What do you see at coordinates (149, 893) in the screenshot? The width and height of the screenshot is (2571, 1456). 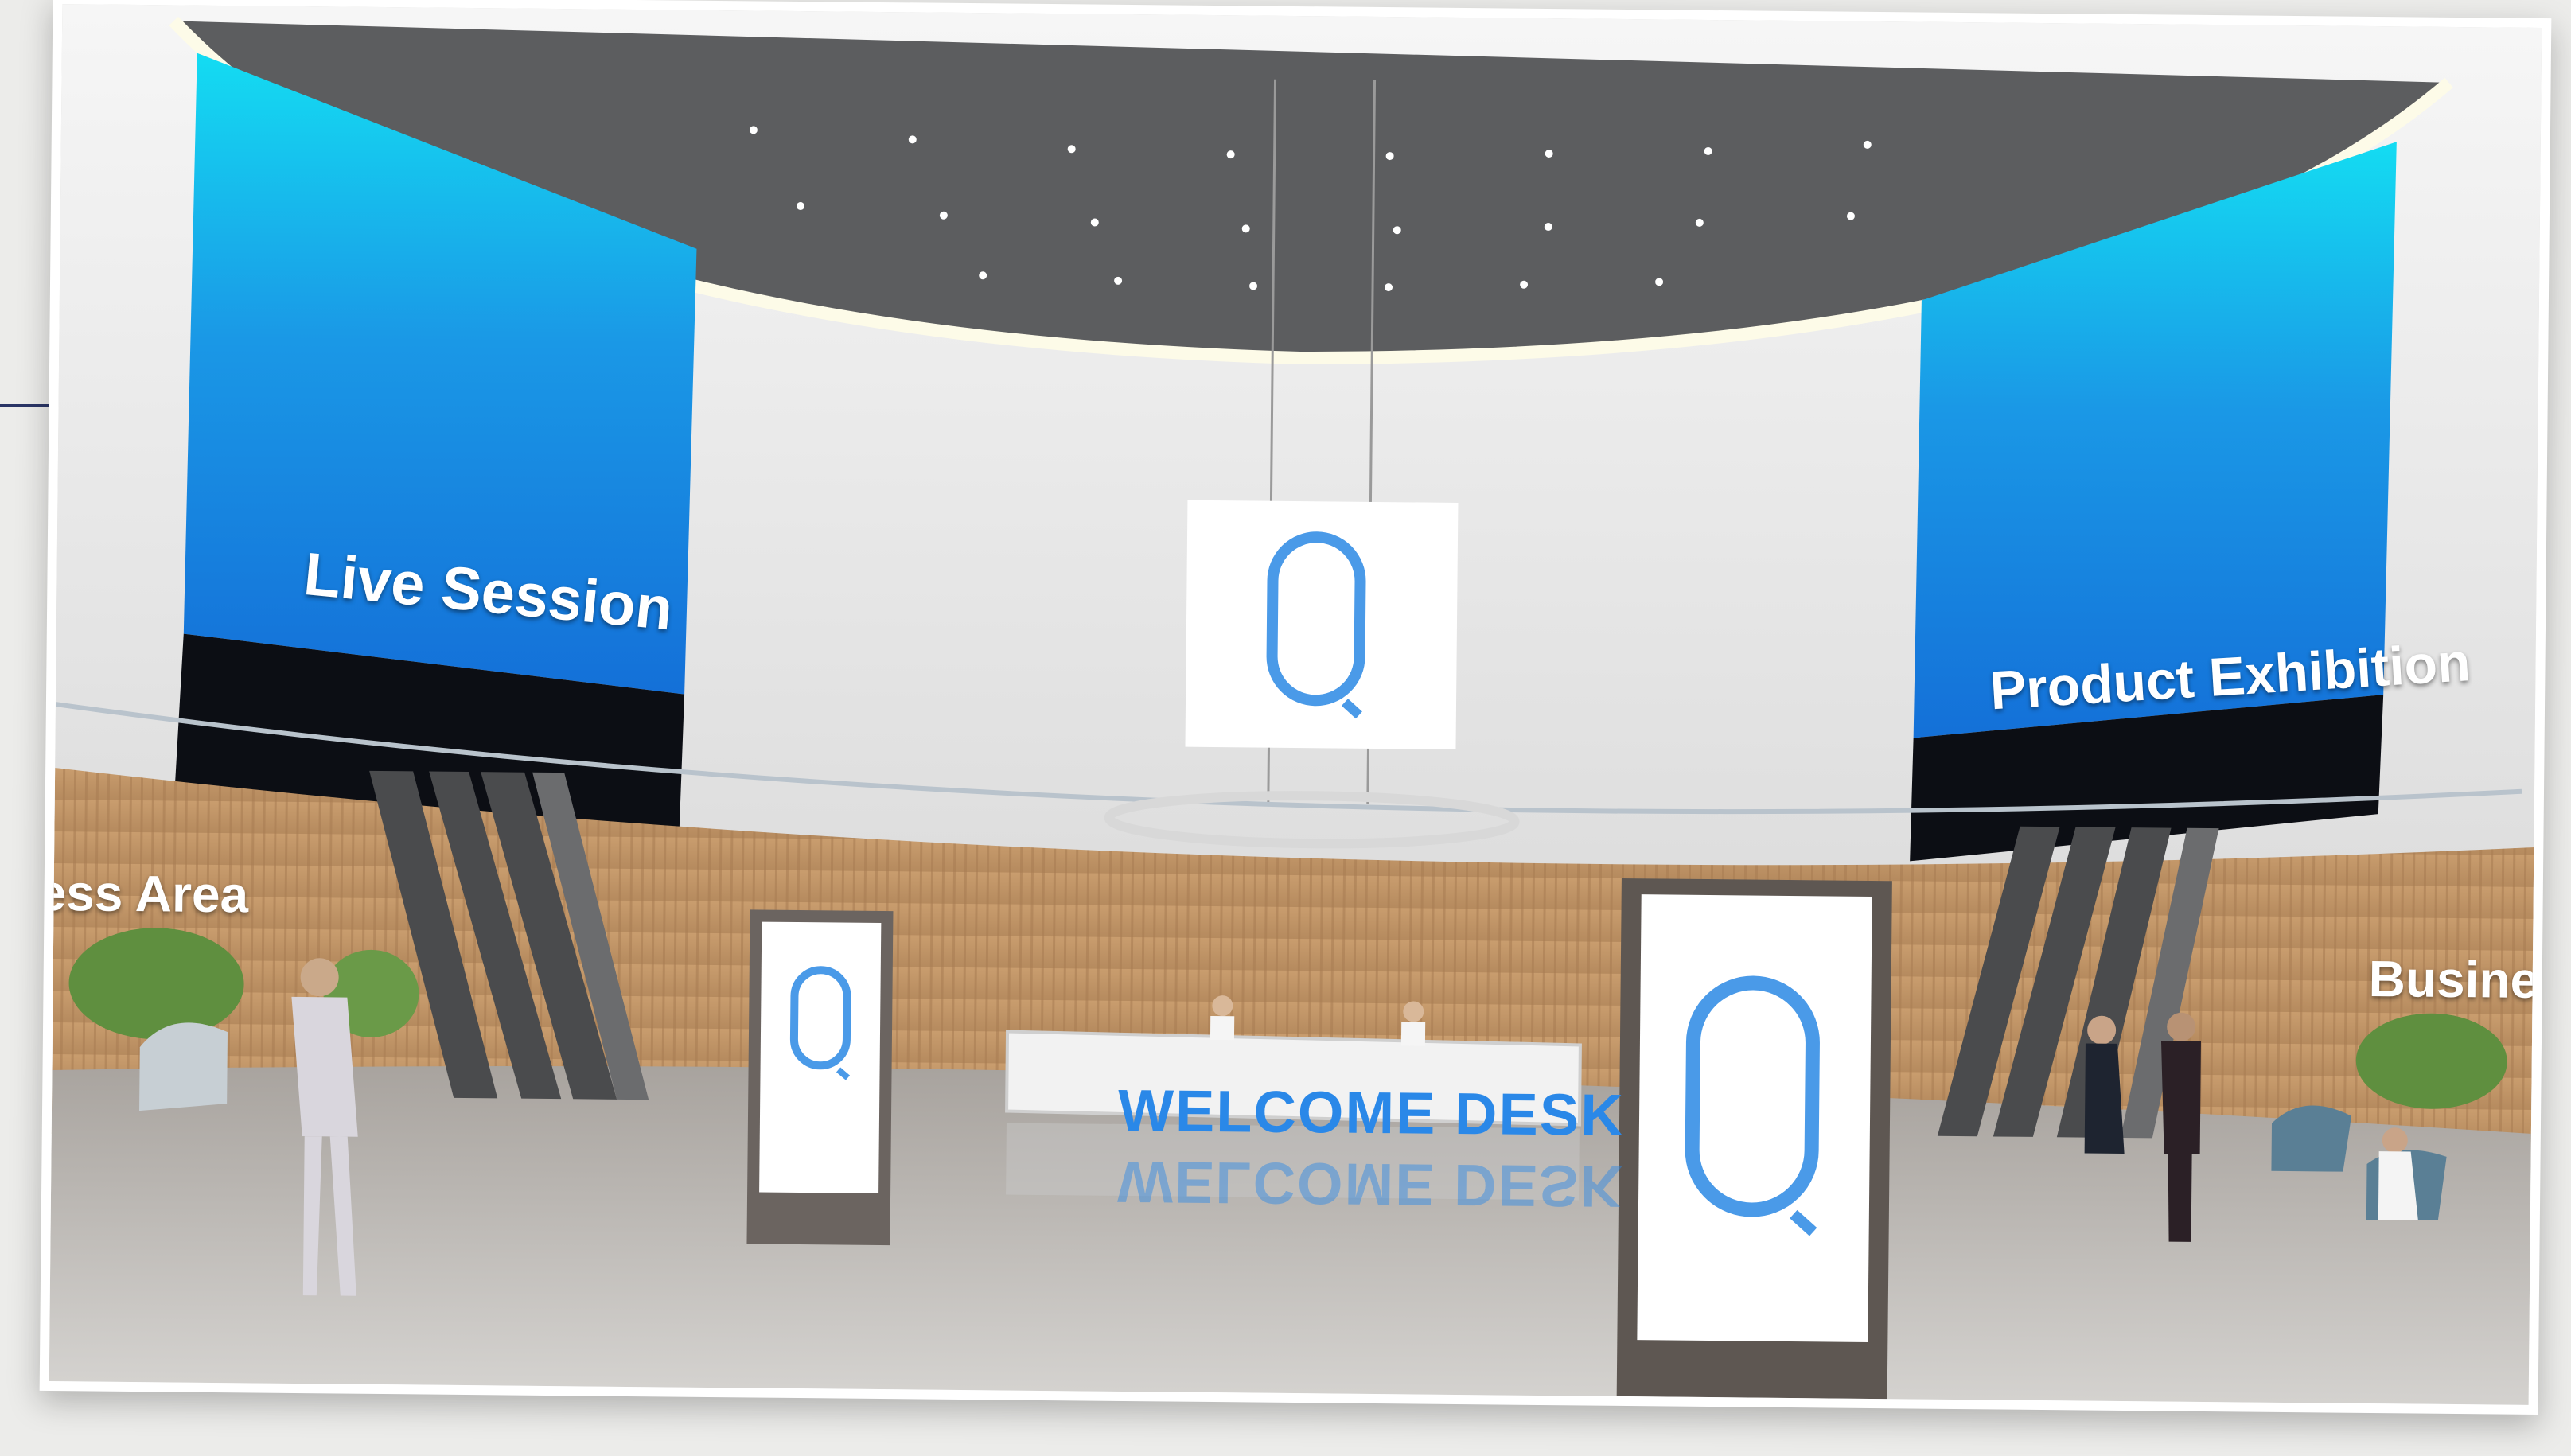 I see `business-area-label-left: ess Area` at bounding box center [149, 893].